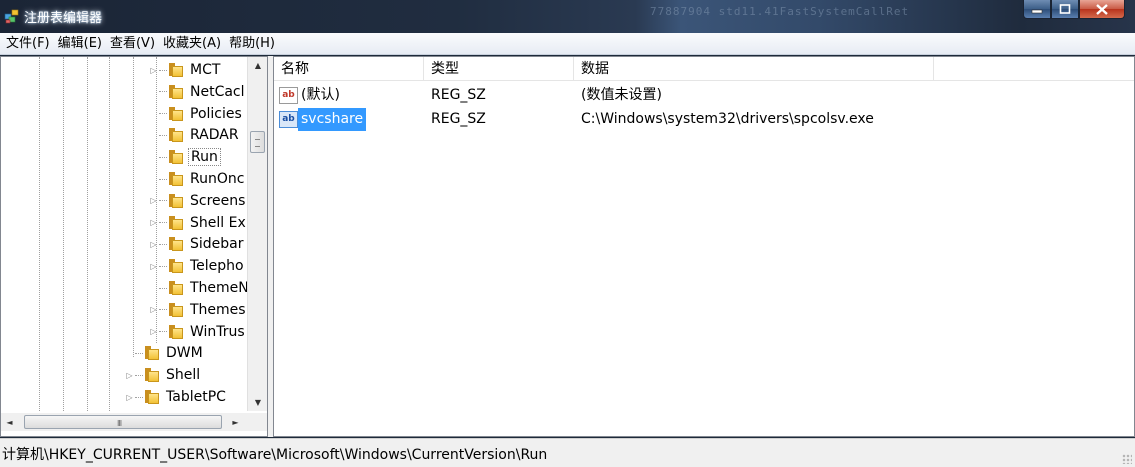  Describe the element at coordinates (218, 288) in the screenshot. I see `tree-node-label: ThemeN` at that location.